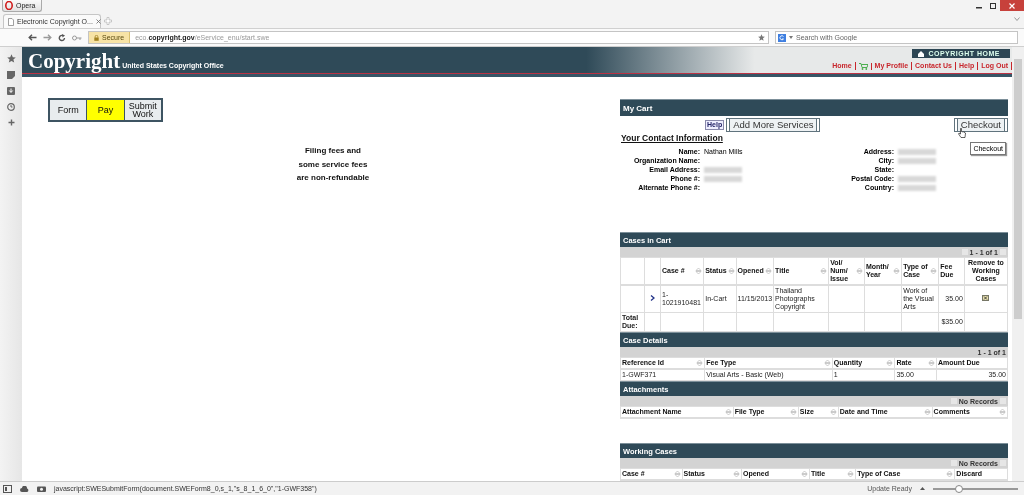 The image size is (1024, 495). Describe the element at coordinates (69, 110) in the screenshot. I see `step-tab: Form` at that location.